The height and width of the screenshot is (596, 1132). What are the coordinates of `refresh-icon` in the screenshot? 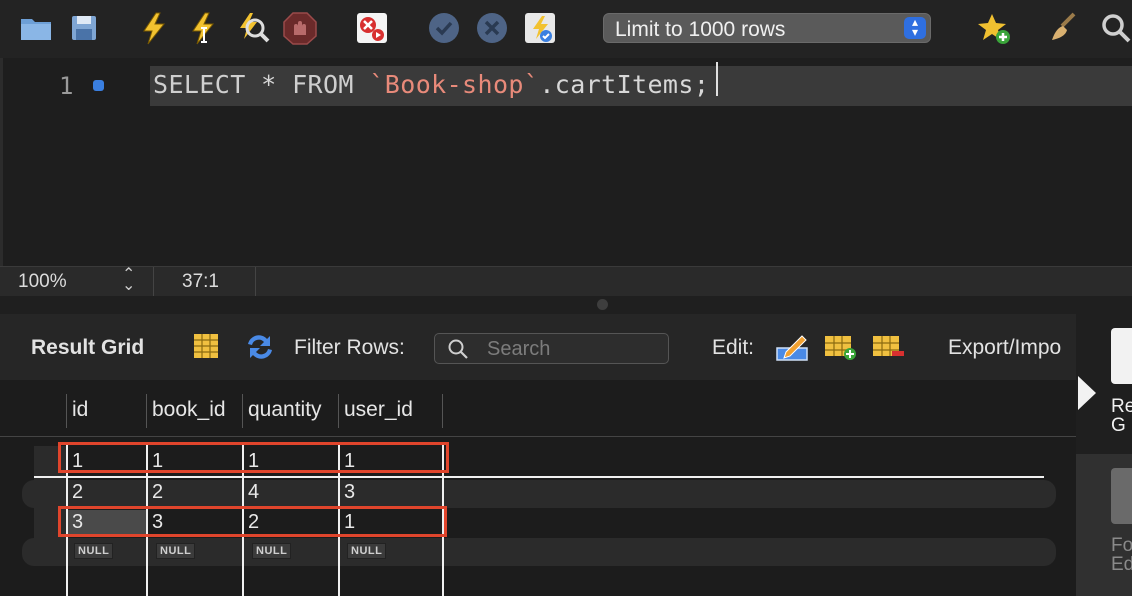 It's located at (260, 347).